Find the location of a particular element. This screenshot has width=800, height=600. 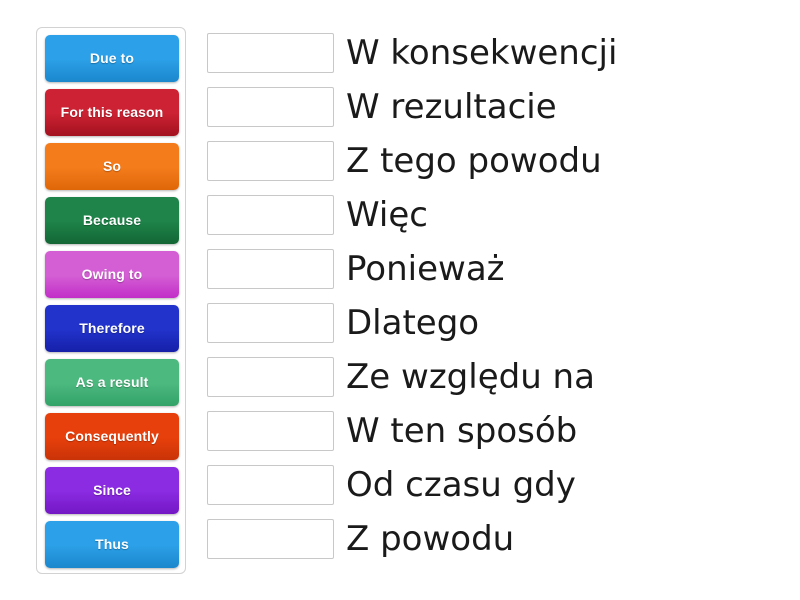

draggable-tile: Owing to is located at coordinates (112, 274).